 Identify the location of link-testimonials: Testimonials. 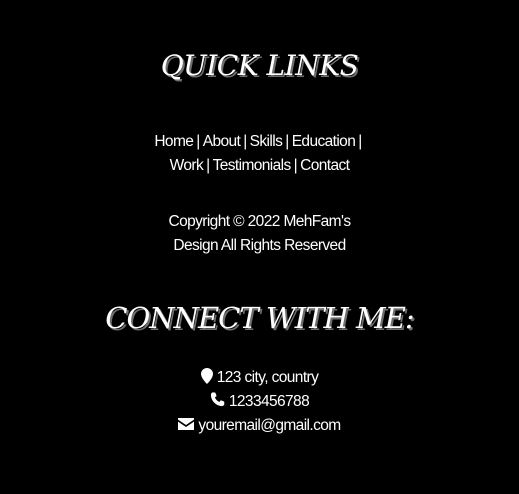
(252, 165).